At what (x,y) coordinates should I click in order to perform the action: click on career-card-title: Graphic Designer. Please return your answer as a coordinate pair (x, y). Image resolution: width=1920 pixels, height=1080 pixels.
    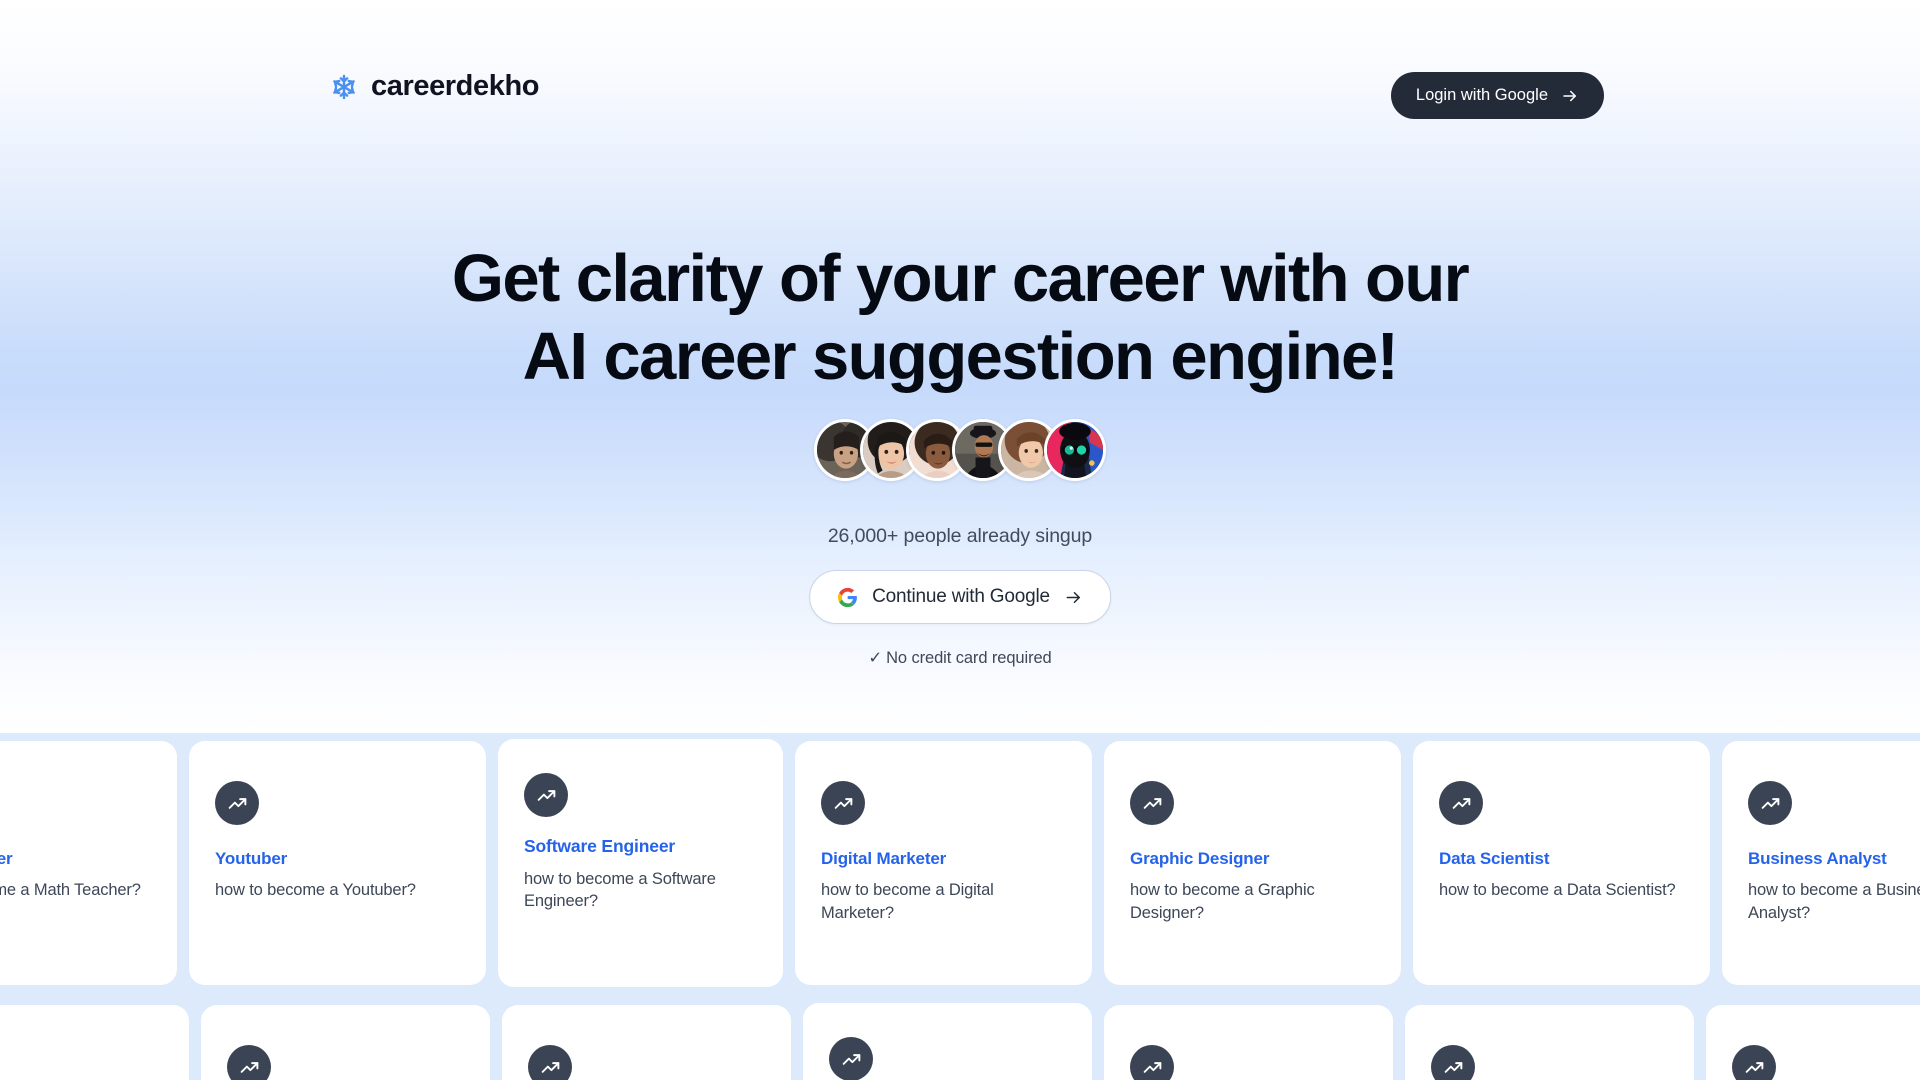
    Looking at the image, I should click on (1200, 858).